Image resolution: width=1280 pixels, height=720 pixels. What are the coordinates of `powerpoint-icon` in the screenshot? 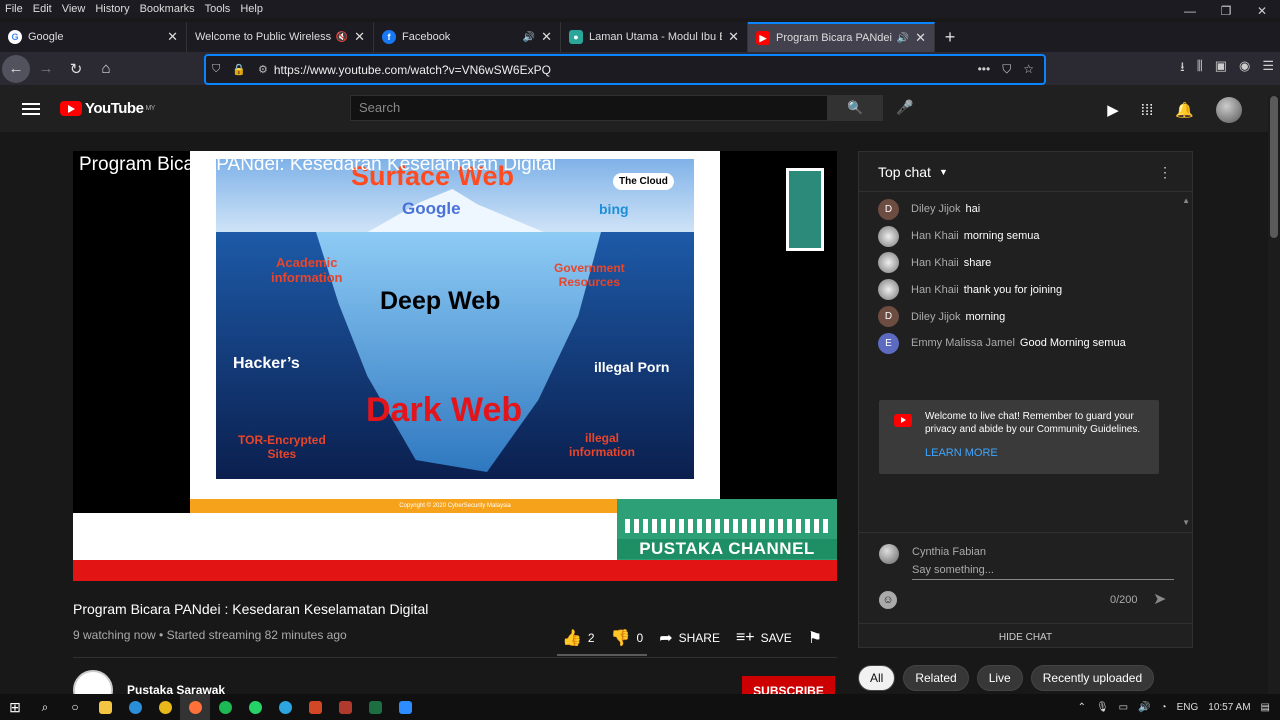 It's located at (315, 707).